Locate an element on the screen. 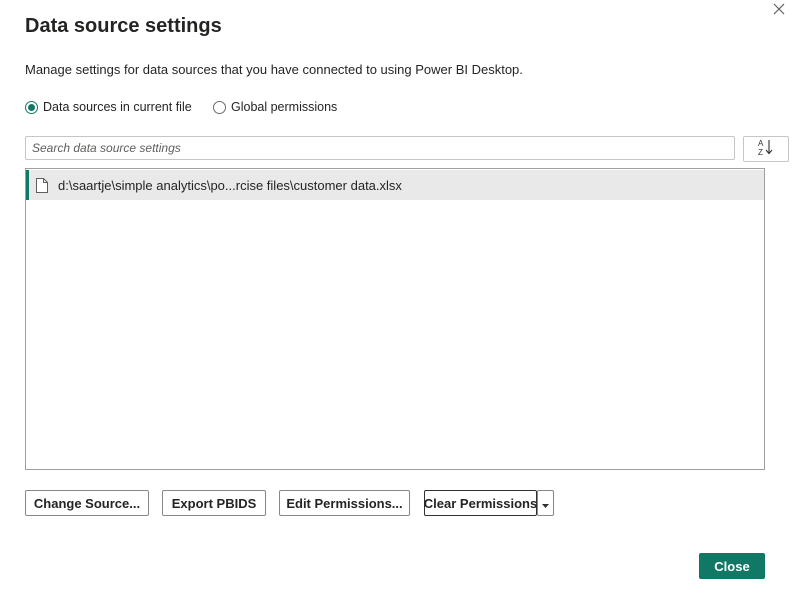  search-input is located at coordinates (380, 148).